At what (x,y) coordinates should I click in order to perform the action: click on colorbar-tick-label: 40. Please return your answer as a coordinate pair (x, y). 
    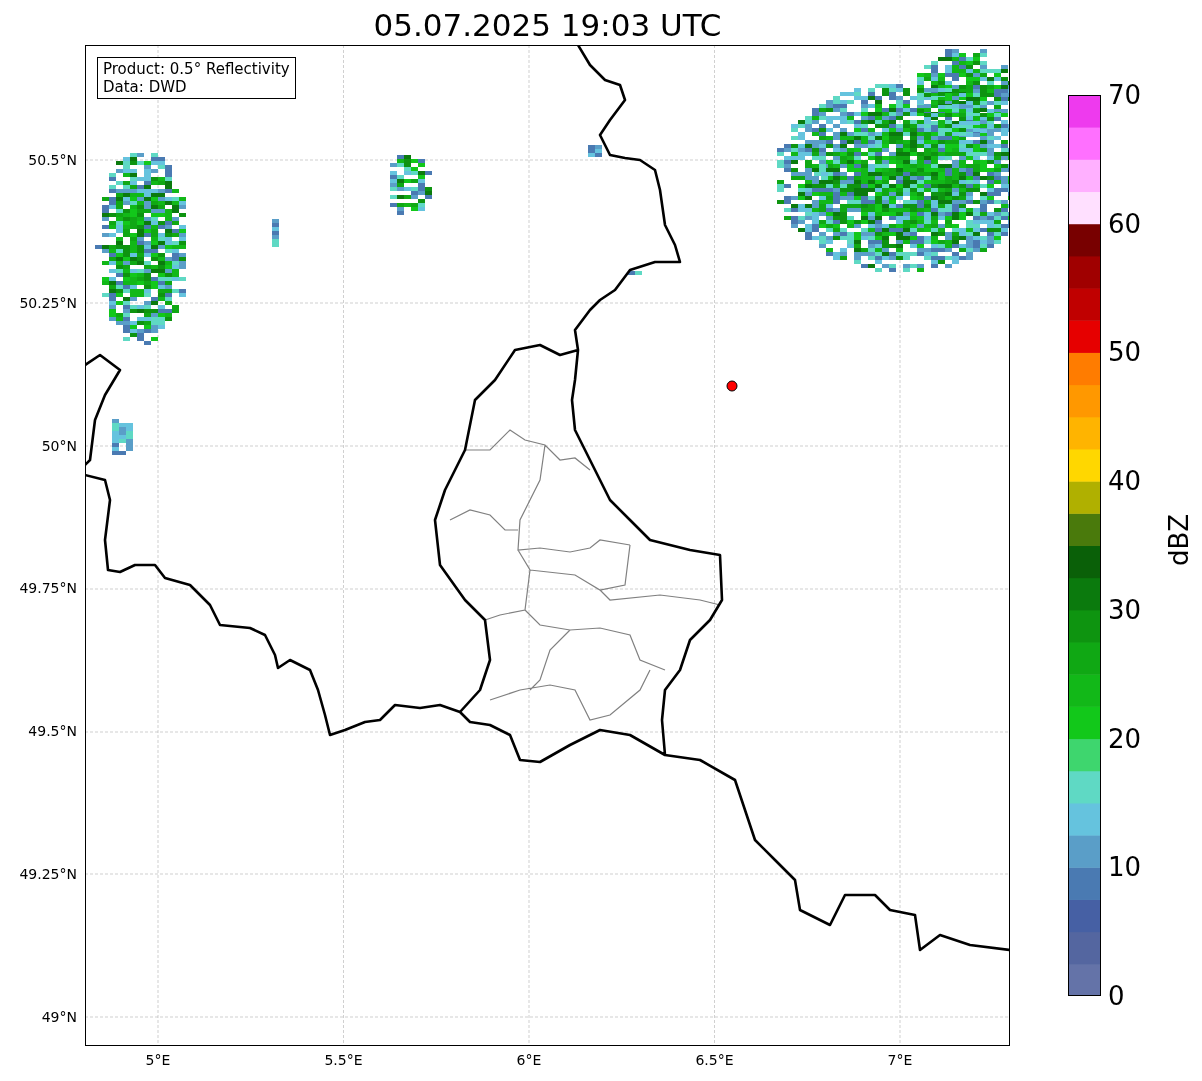
    Looking at the image, I should click on (1125, 481).